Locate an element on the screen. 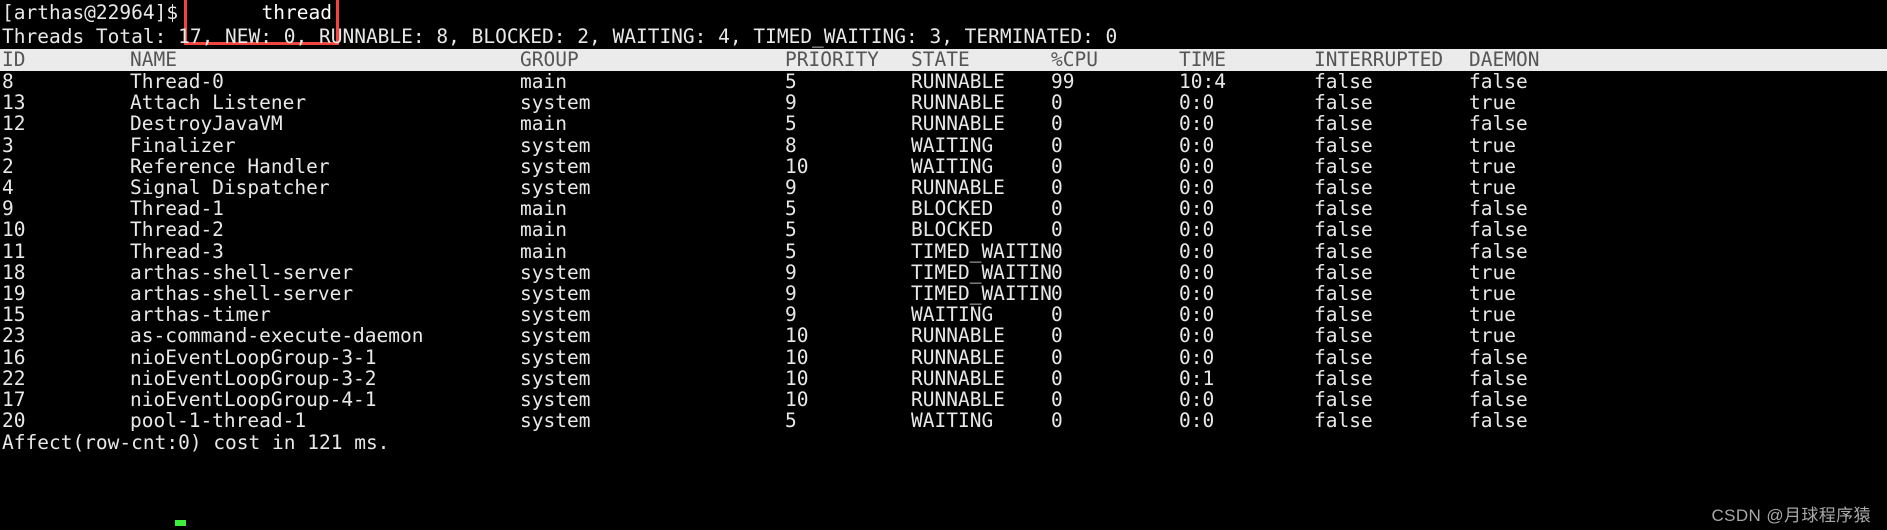  table-row: 8 Thread-0 main 5 RUNNABLE 99 10:4 false false is located at coordinates (943, 82).